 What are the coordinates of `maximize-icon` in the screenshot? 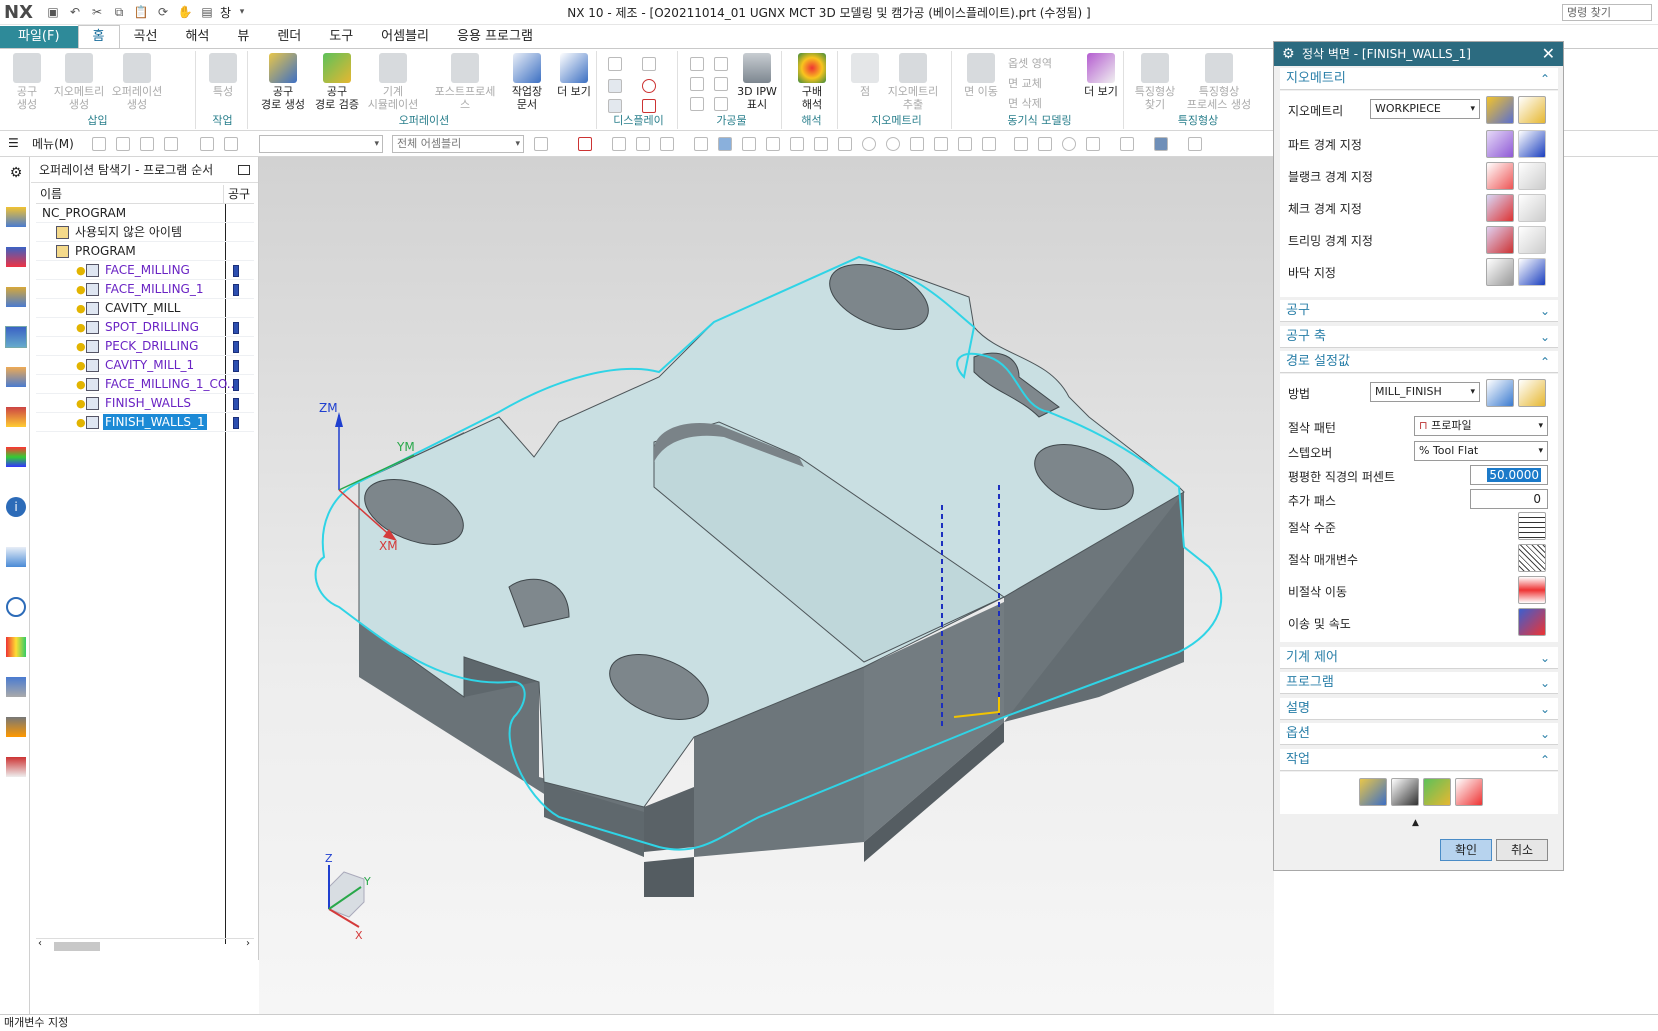 It's located at (244, 170).